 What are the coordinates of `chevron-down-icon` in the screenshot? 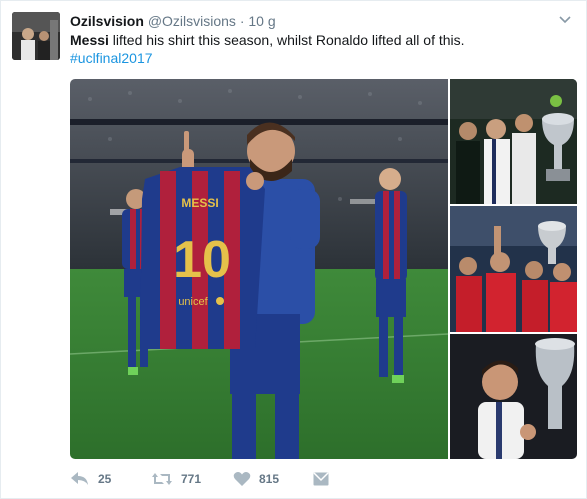 It's located at (565, 20).